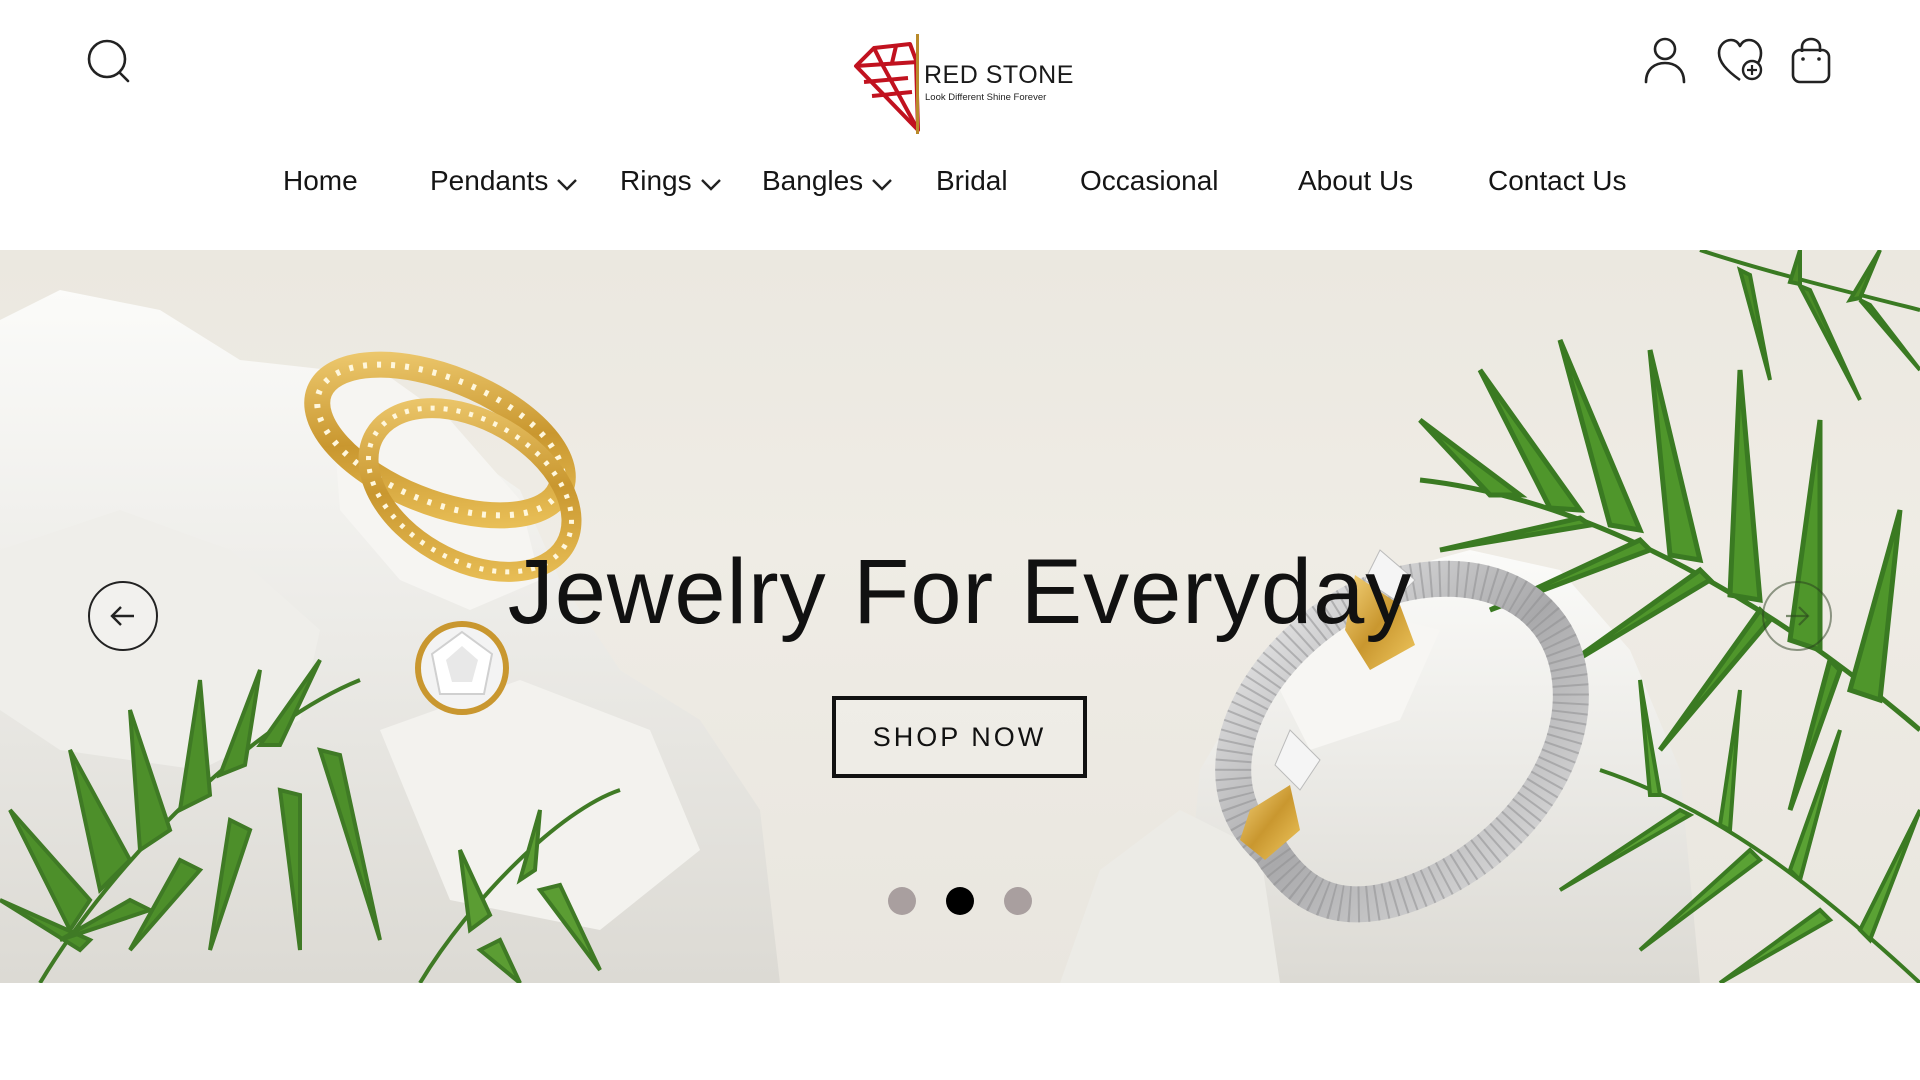 Image resolution: width=1920 pixels, height=1080 pixels. I want to click on brand-name: RED STONE, so click(999, 75).